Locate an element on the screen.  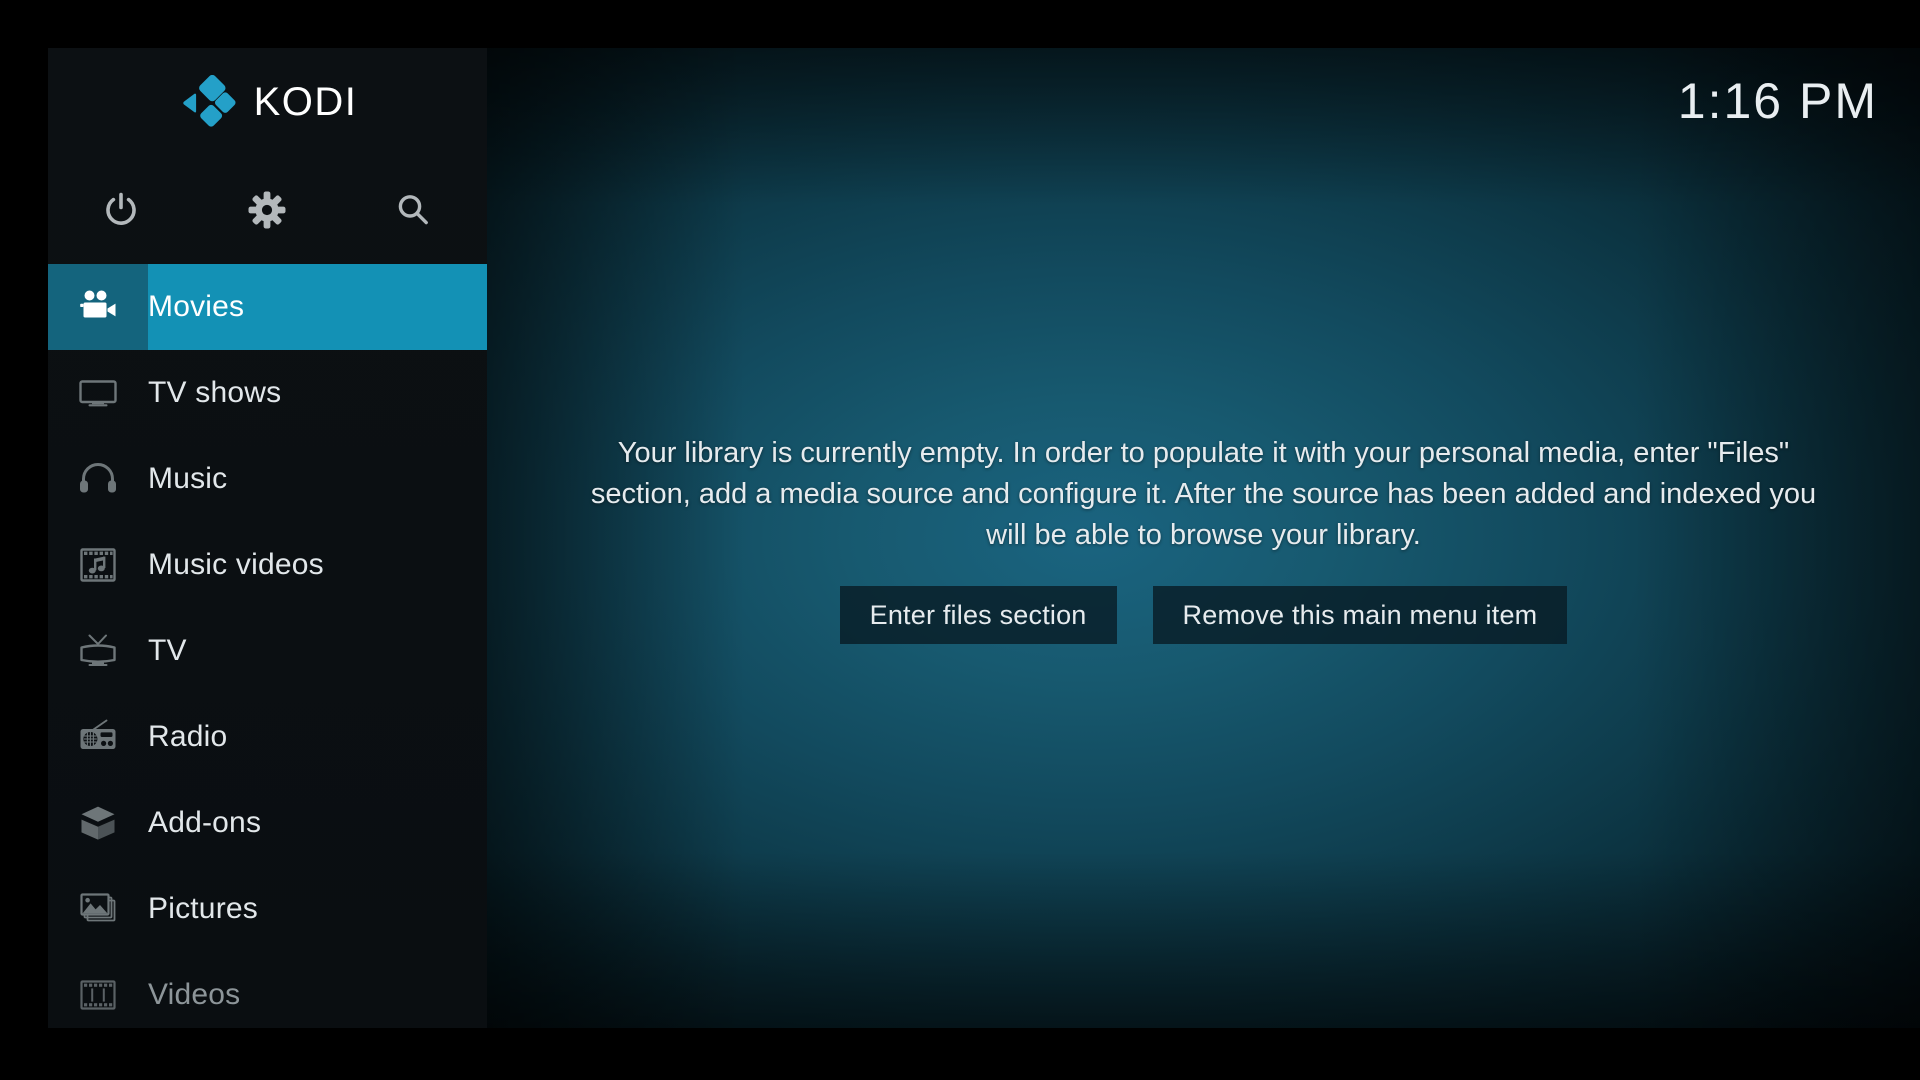
search-icon is located at coordinates (413, 210).